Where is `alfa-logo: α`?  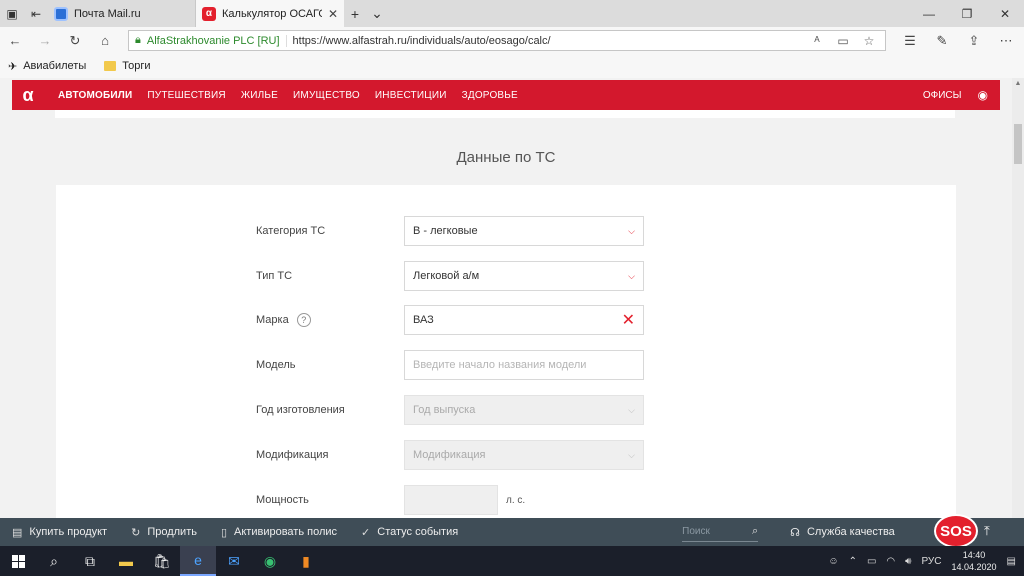 alfa-logo: α is located at coordinates (28, 95).